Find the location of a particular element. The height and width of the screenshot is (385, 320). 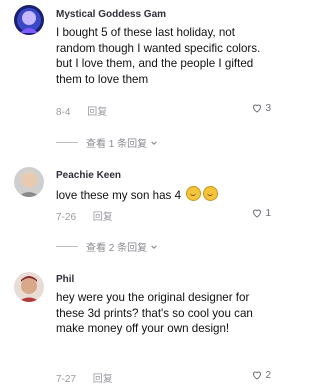

view-replies-label: 查看 2 条回复 is located at coordinates (117, 248).